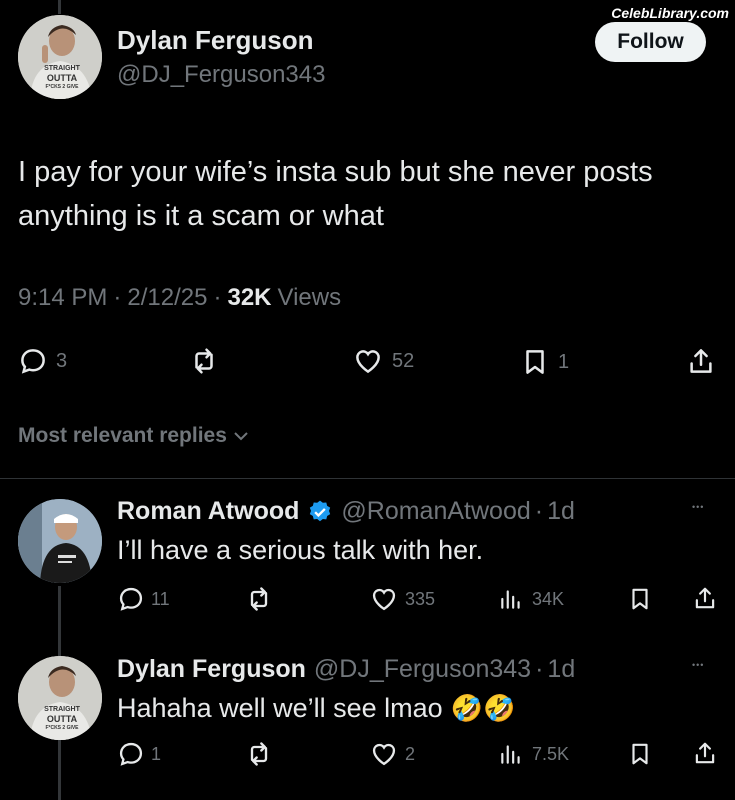 The image size is (735, 800). I want to click on like-count: 2, so click(410, 753).